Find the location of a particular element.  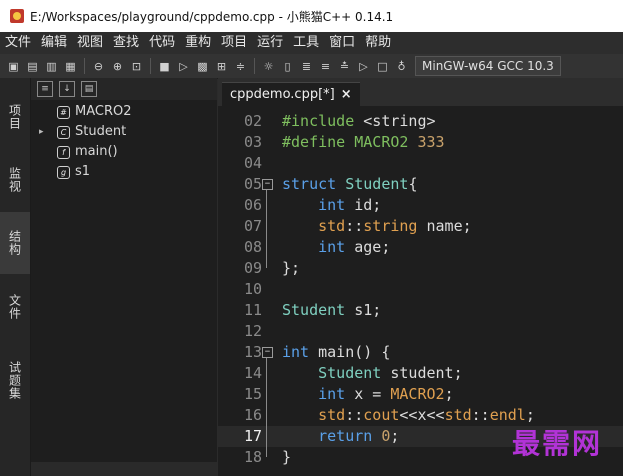

tree-item: f main() is located at coordinates (87, 152).